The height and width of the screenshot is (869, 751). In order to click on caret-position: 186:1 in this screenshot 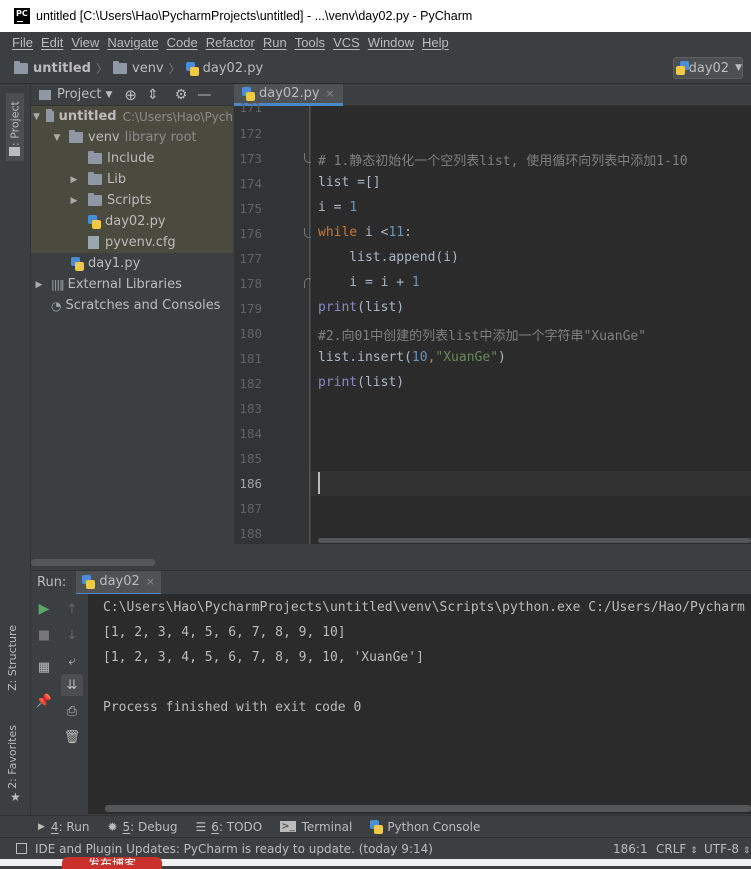, I will do `click(630, 849)`.